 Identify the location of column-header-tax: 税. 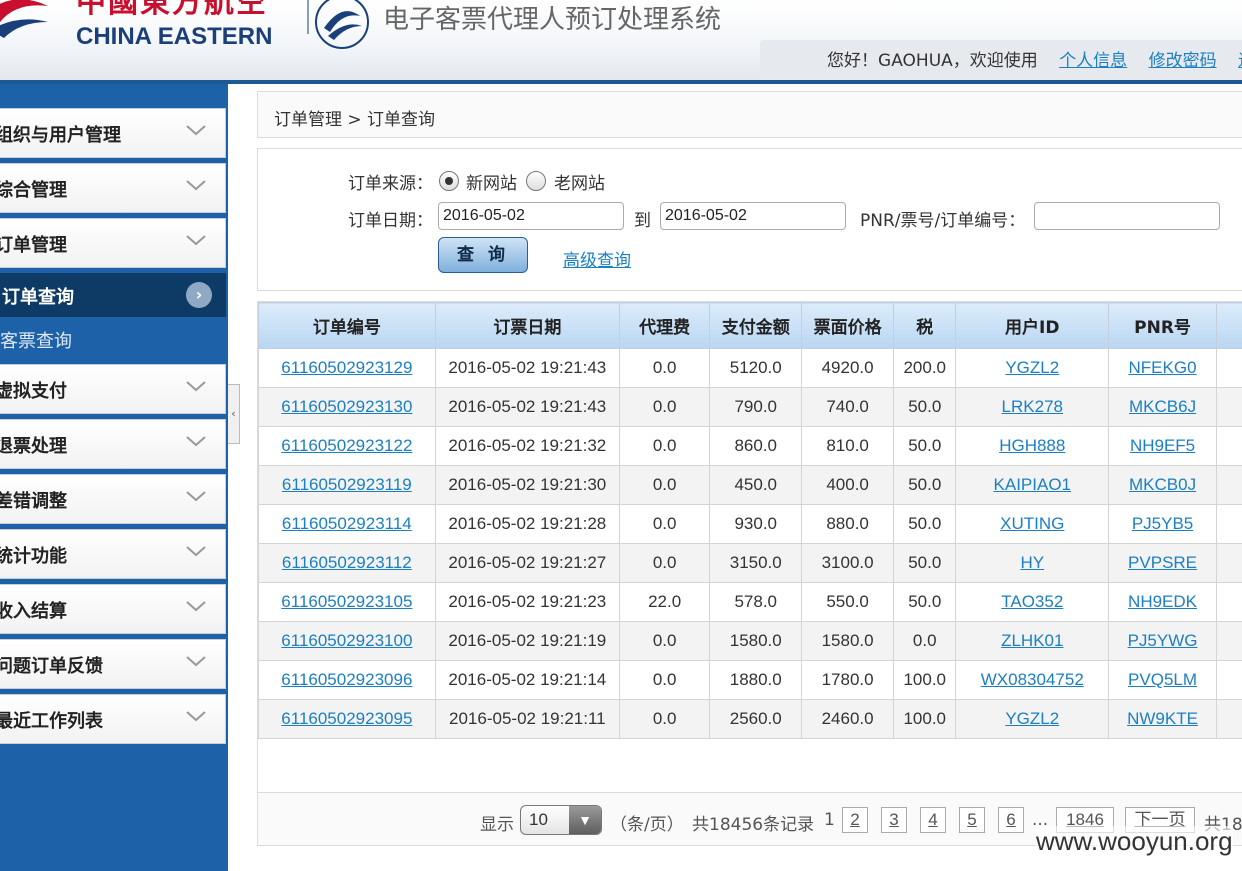
(925, 325).